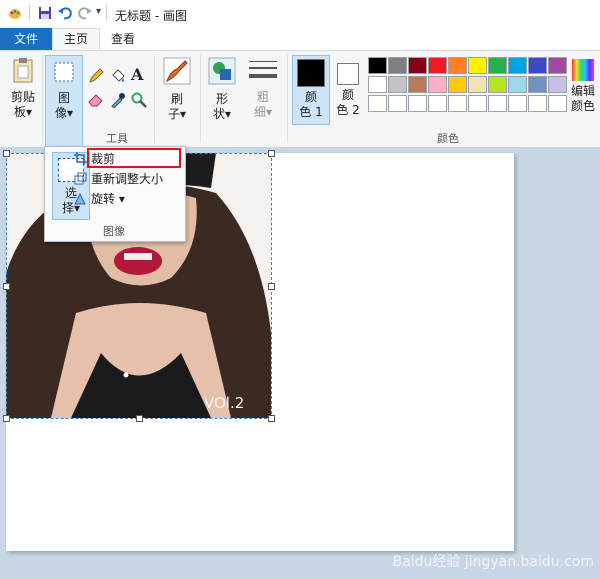 This screenshot has width=600, height=579. I want to click on shapes-icon, so click(222, 71).